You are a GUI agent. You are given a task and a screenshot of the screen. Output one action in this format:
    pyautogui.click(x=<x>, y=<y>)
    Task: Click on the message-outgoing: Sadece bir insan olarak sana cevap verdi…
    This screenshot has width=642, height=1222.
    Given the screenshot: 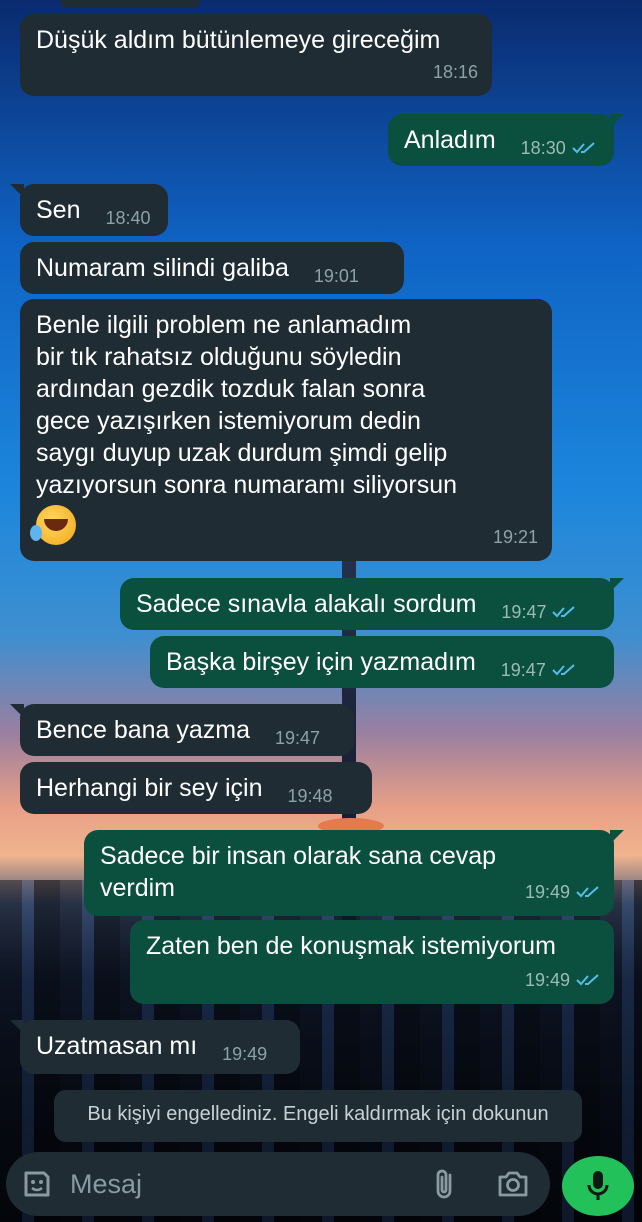 What is the action you would take?
    pyautogui.click(x=354, y=873)
    